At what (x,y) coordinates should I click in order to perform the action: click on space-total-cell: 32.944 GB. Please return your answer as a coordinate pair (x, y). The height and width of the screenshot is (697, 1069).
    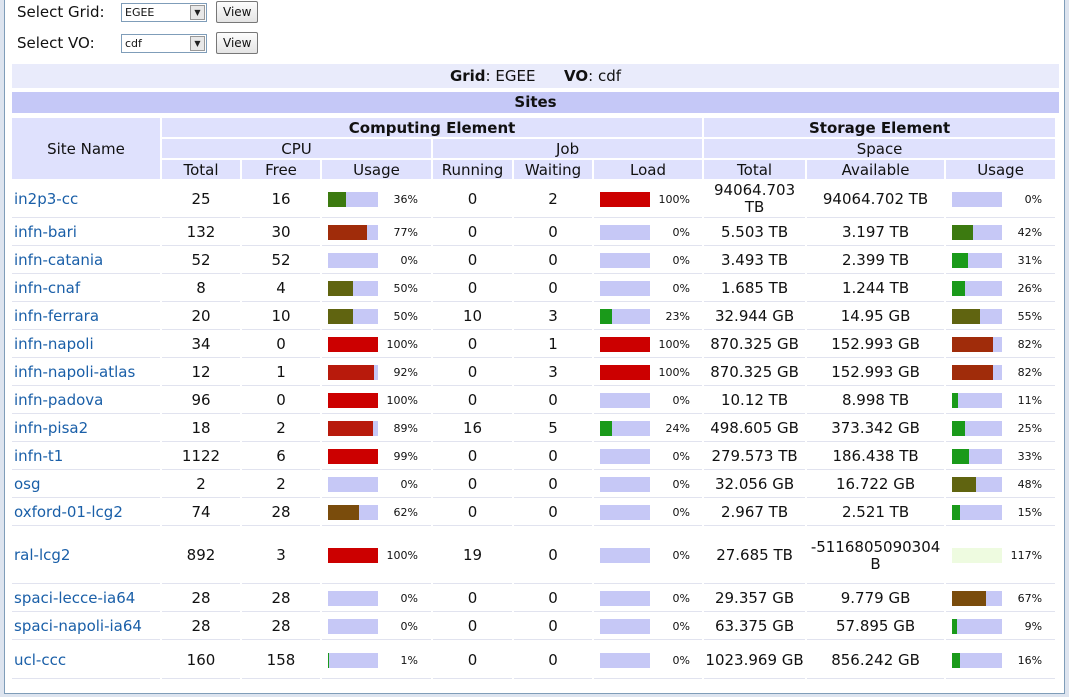
    Looking at the image, I should click on (755, 317).